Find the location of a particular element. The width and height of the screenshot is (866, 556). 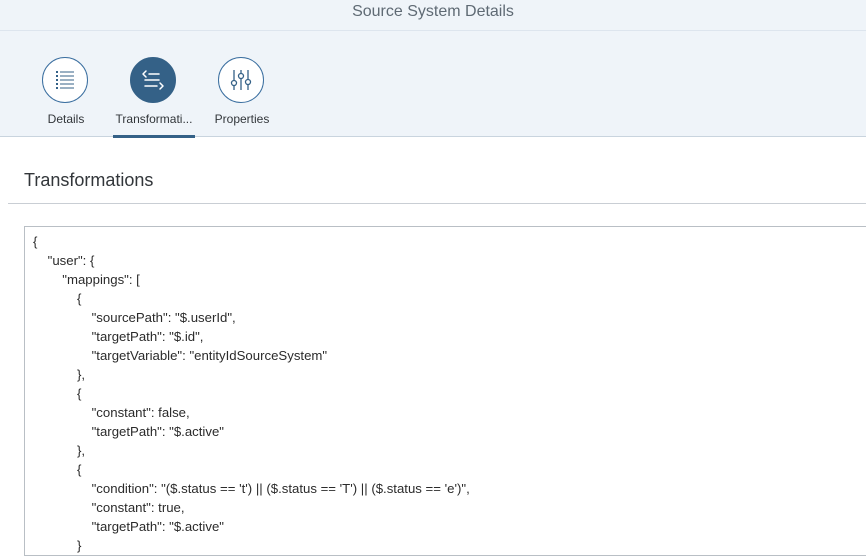

tab-properties: Properties is located at coordinates (242, 84).